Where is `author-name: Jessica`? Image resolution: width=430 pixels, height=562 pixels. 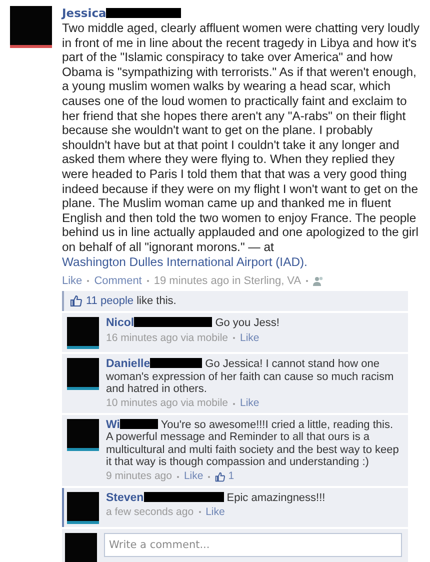 author-name: Jessica is located at coordinates (84, 13).